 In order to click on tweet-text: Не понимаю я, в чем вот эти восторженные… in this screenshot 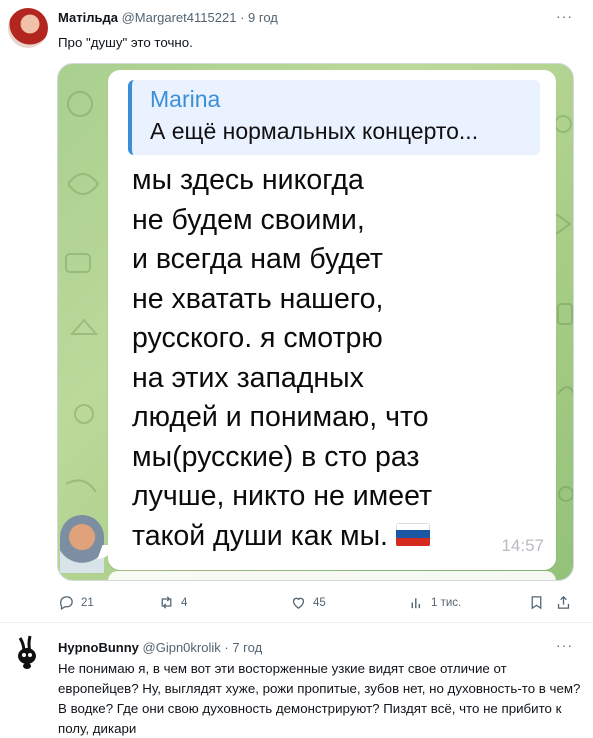, I will do `click(319, 698)`.